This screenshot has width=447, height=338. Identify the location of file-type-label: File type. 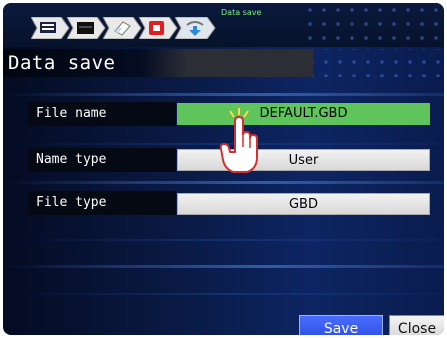
(102, 203).